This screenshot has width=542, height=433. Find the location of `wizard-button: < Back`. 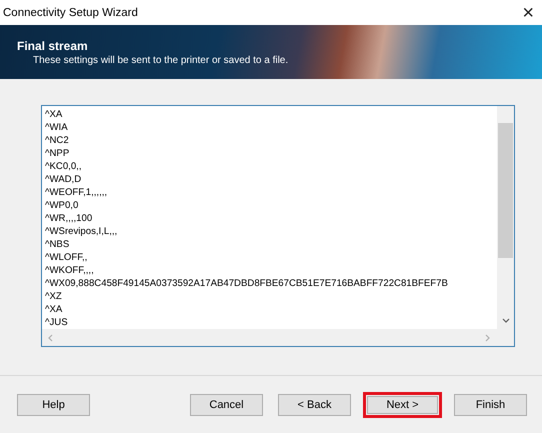

wizard-button: < Back is located at coordinates (314, 405).